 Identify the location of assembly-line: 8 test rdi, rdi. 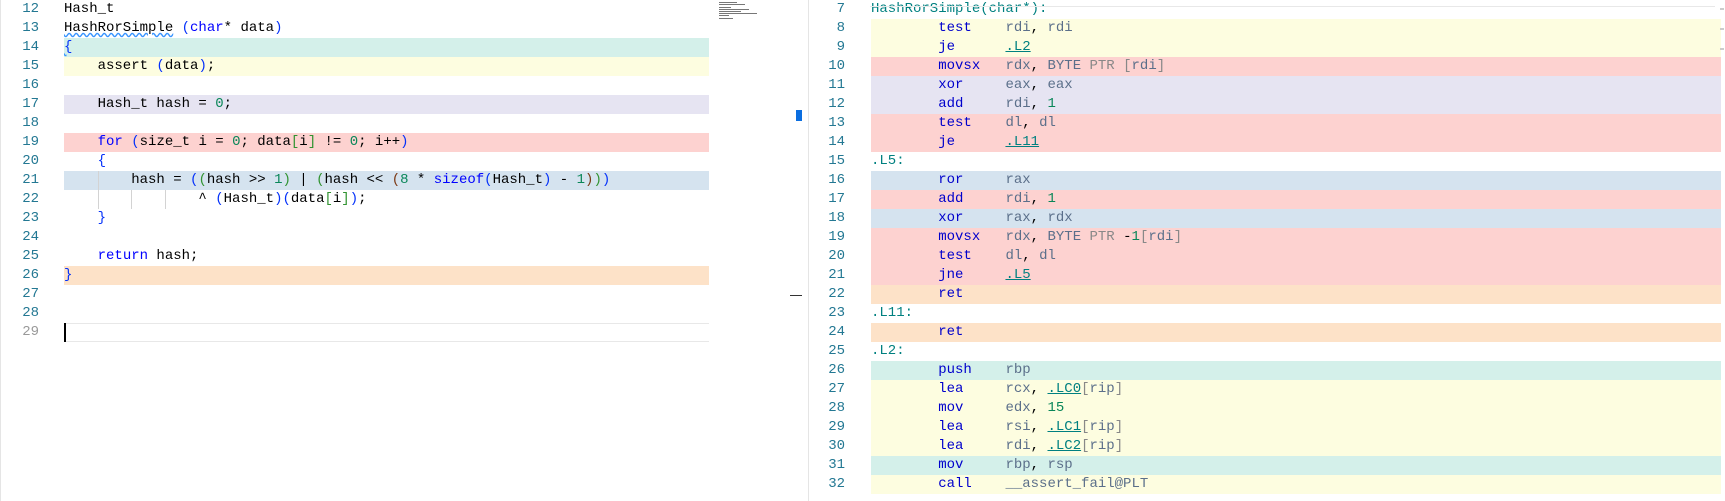
(1267, 28).